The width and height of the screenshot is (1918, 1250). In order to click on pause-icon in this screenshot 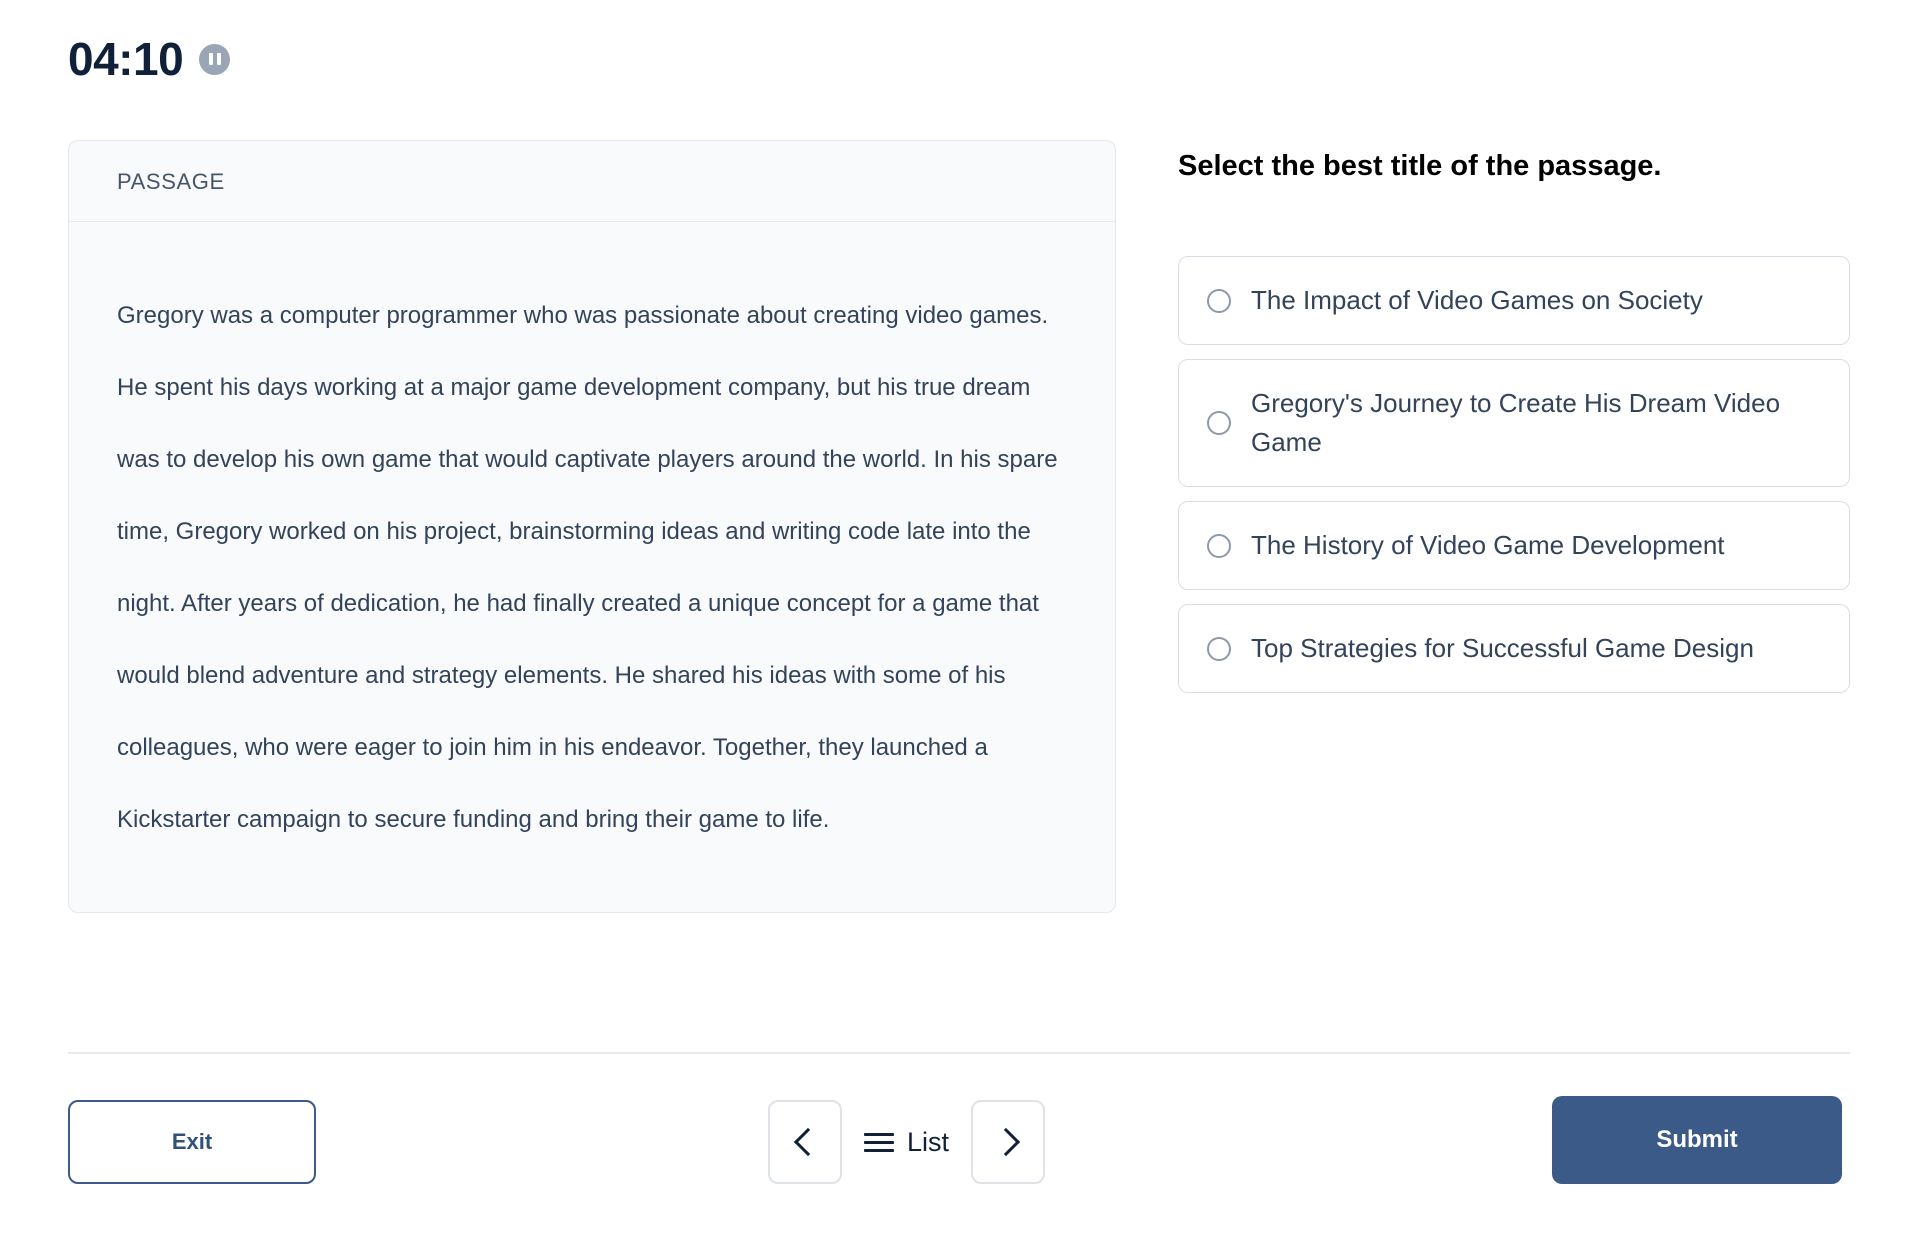, I will do `click(215, 59)`.